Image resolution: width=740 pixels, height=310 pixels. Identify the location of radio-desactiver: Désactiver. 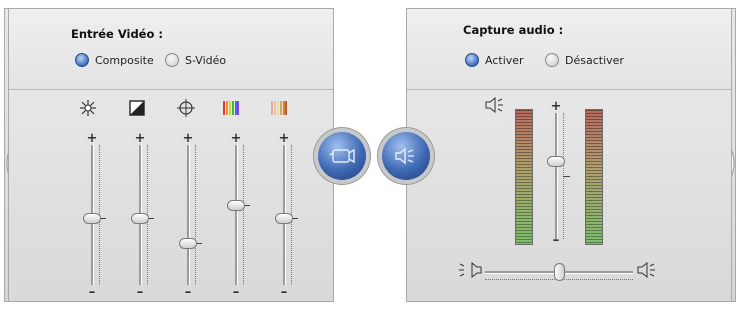
(584, 60).